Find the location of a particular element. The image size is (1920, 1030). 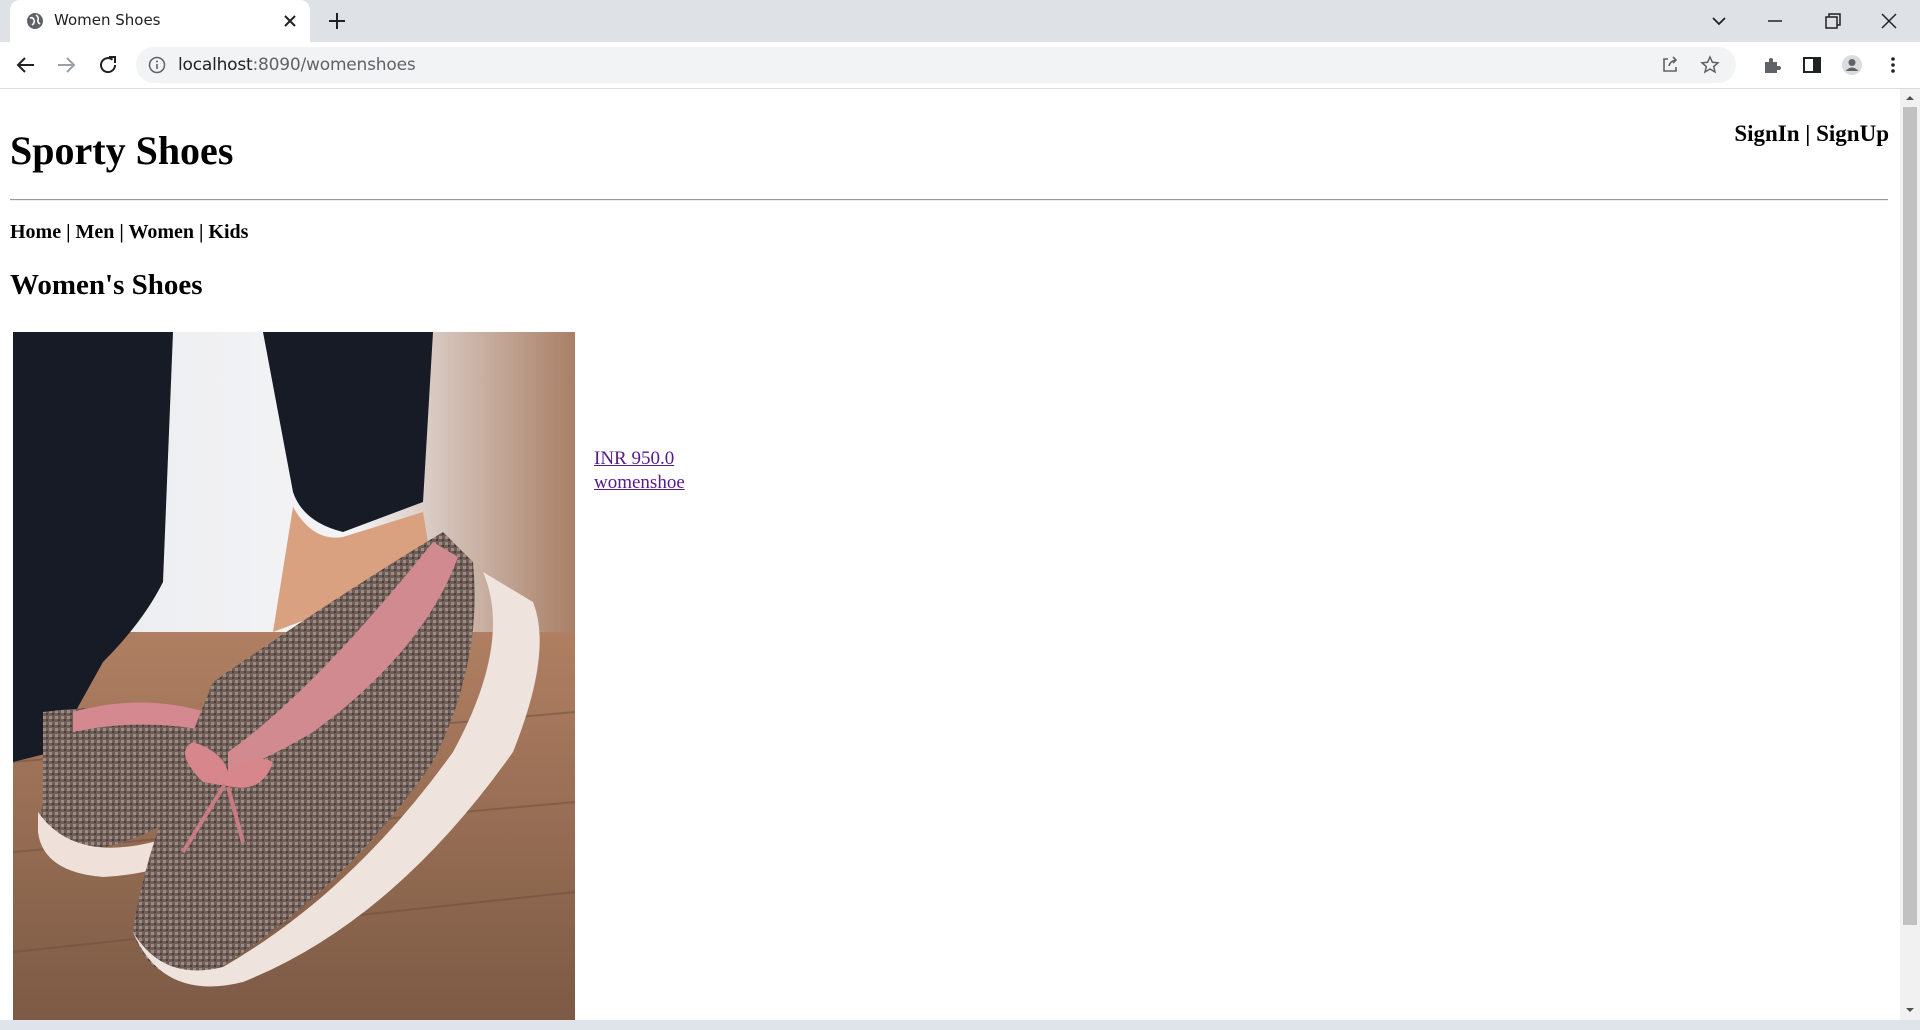

profile-avatar-icon is located at coordinates (1852, 65).